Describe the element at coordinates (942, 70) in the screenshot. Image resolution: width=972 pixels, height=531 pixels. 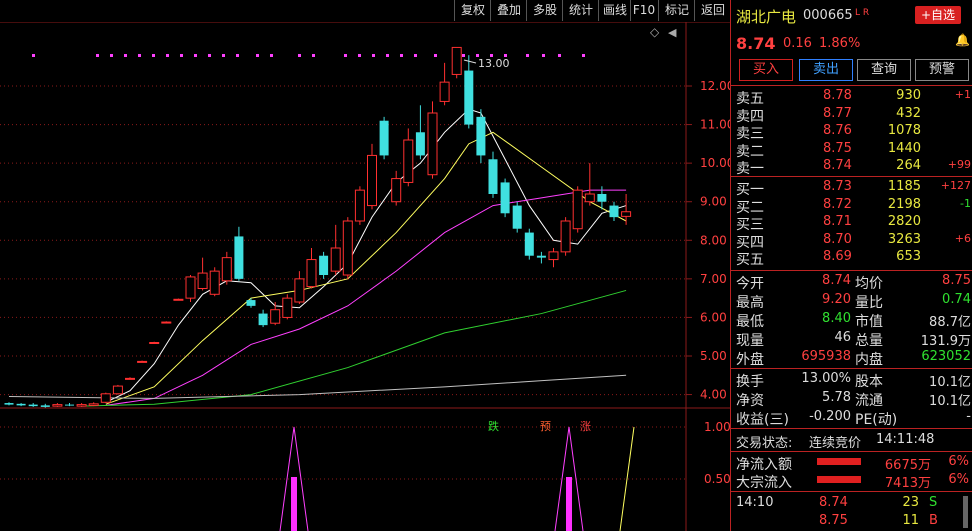
I see `alert-button: 预警` at that location.